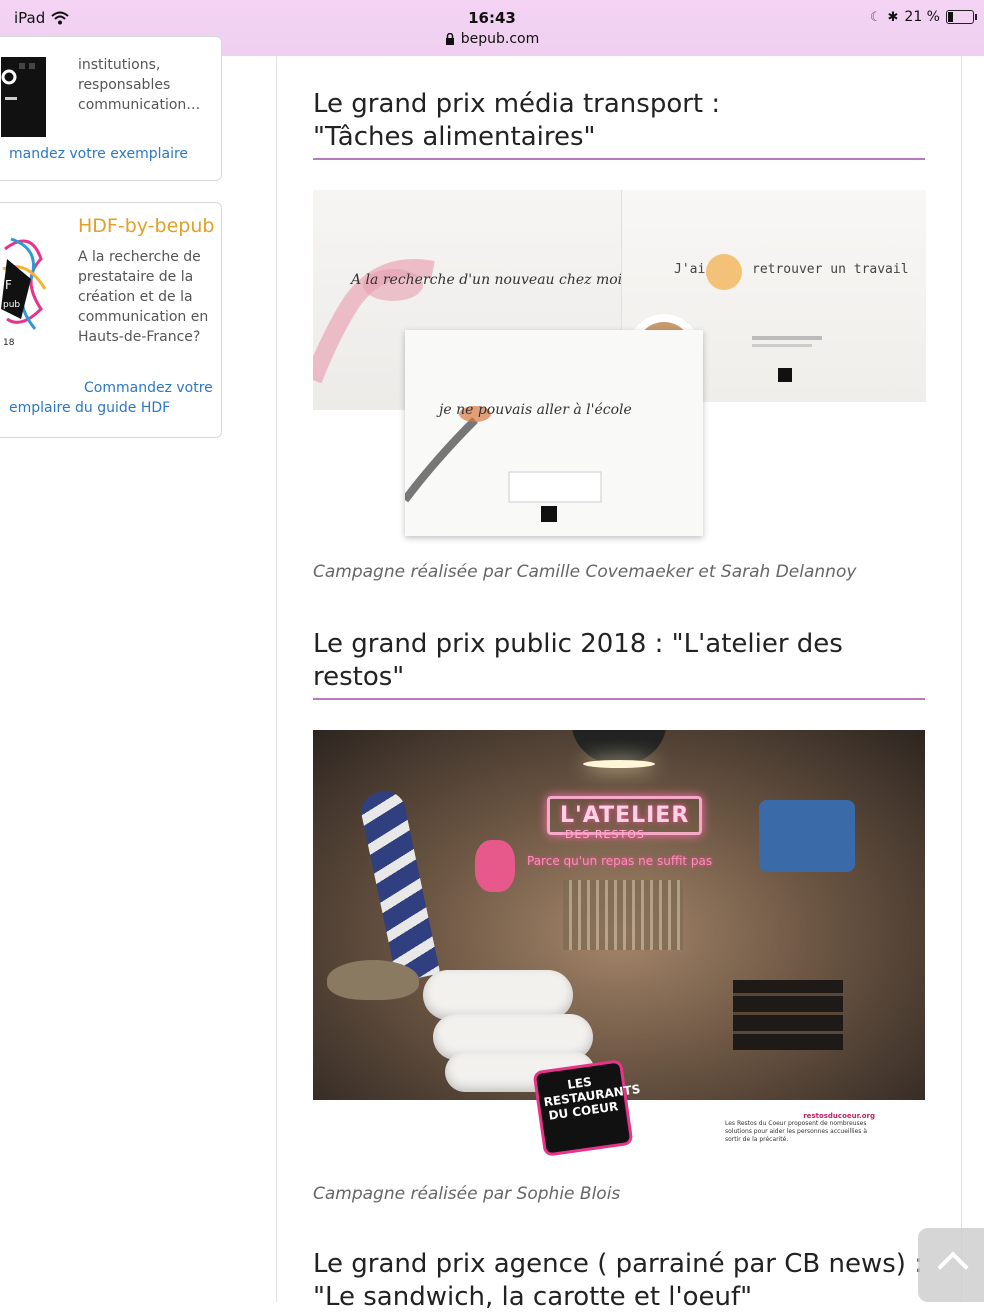 This screenshot has height=1314, width=984. Describe the element at coordinates (498, 995) in the screenshot. I see `pillow-graphic` at that location.